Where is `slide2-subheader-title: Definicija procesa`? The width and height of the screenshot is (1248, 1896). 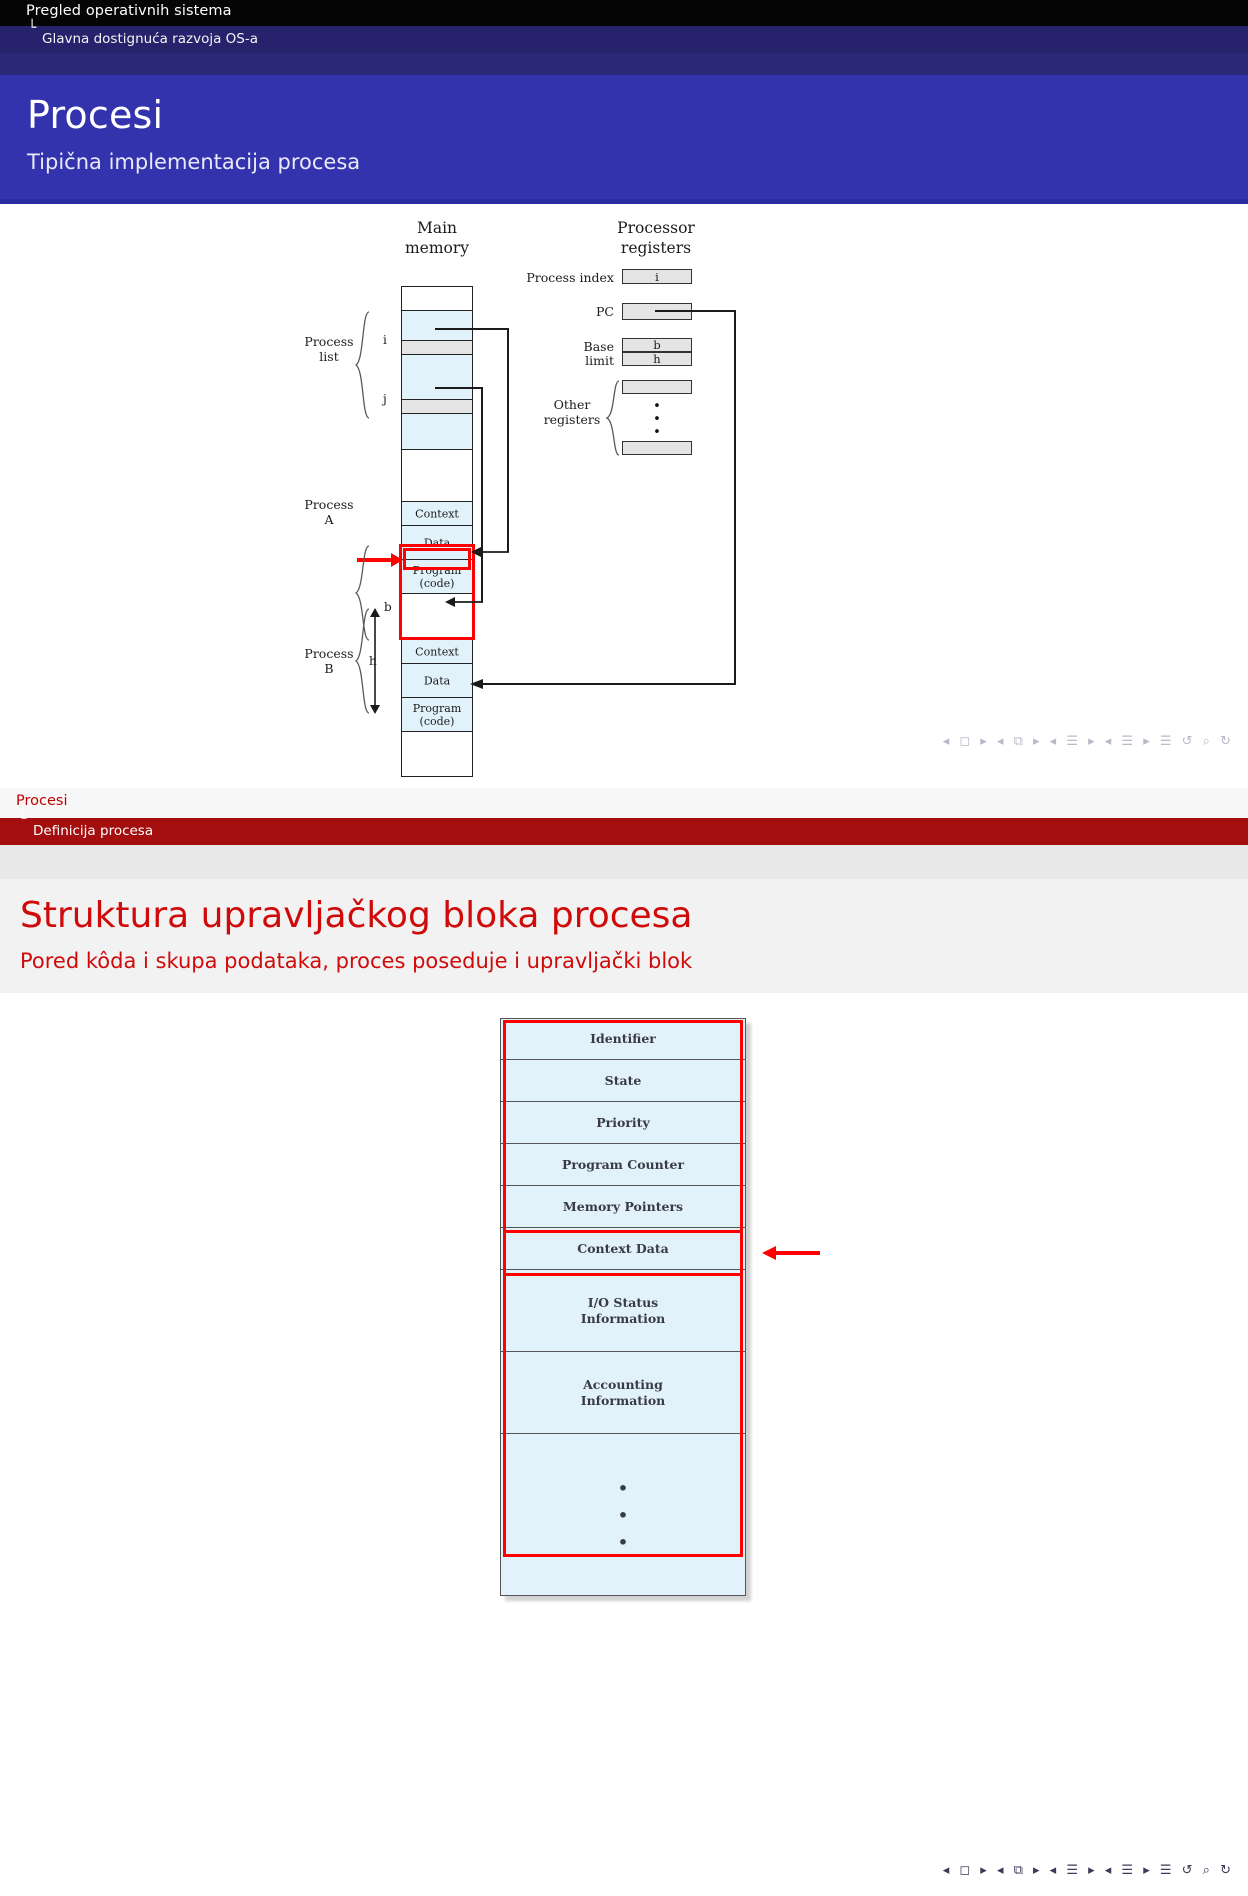
slide2-subheader-title: Definicija procesa is located at coordinates (93, 831).